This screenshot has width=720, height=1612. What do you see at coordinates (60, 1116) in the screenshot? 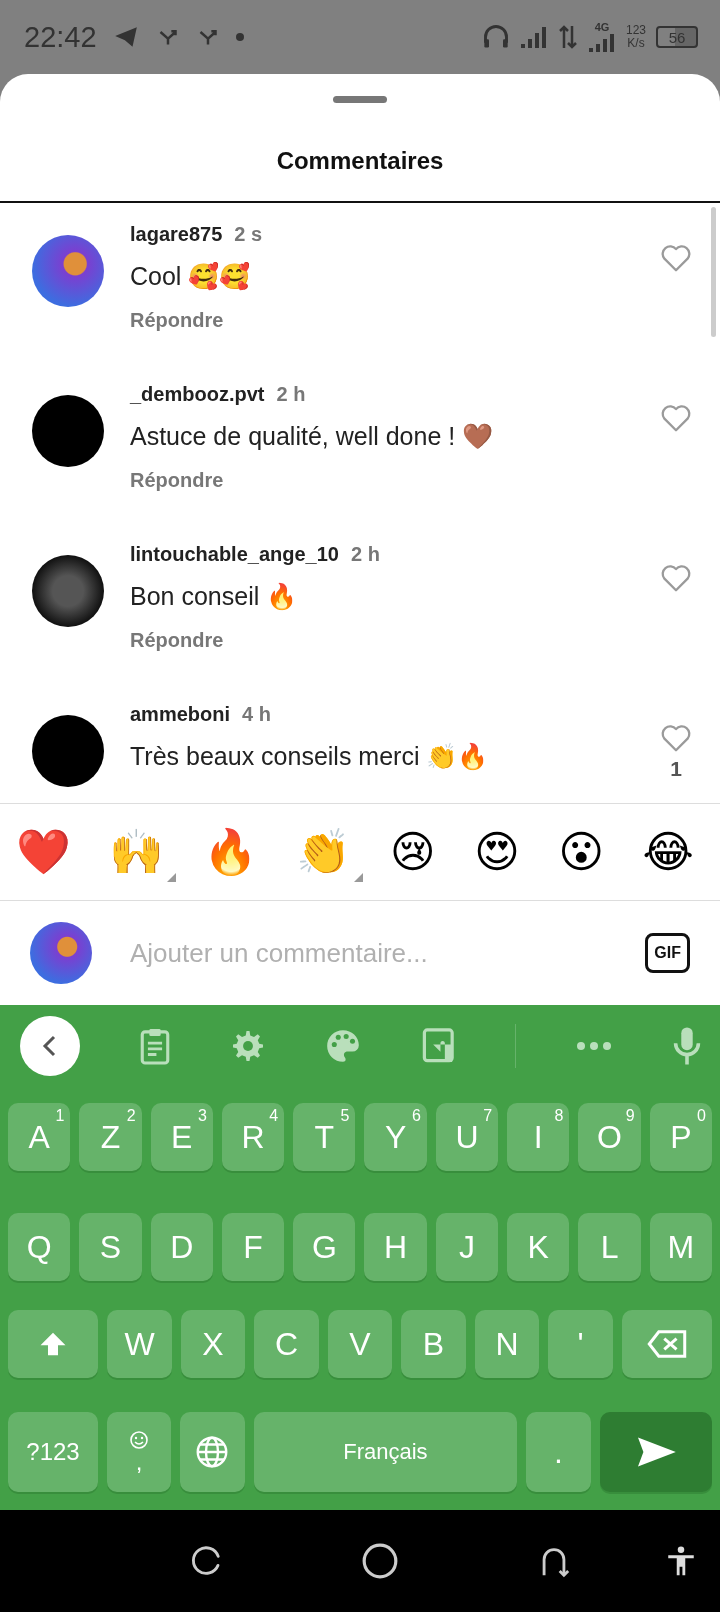
I see `key-hint: 1` at bounding box center [60, 1116].